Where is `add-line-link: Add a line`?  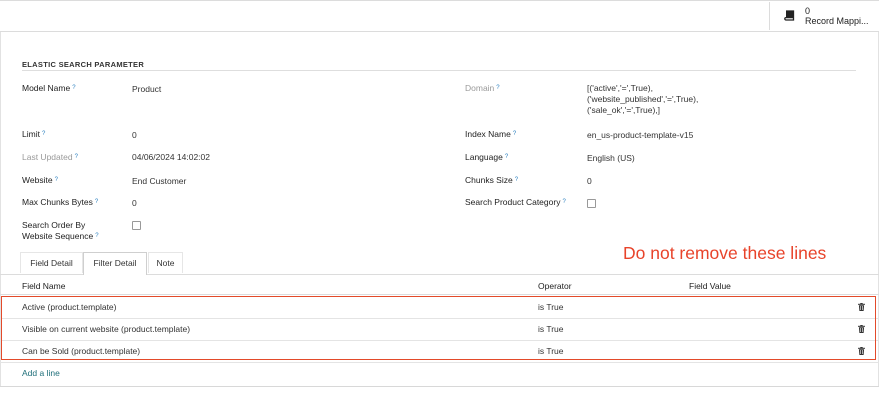
add-line-link: Add a line is located at coordinates (41, 373).